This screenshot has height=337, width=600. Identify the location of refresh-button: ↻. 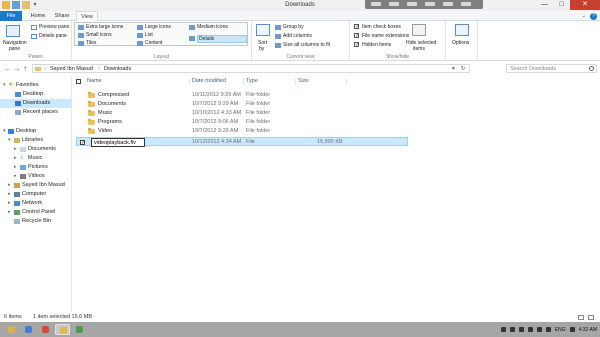
(463, 69).